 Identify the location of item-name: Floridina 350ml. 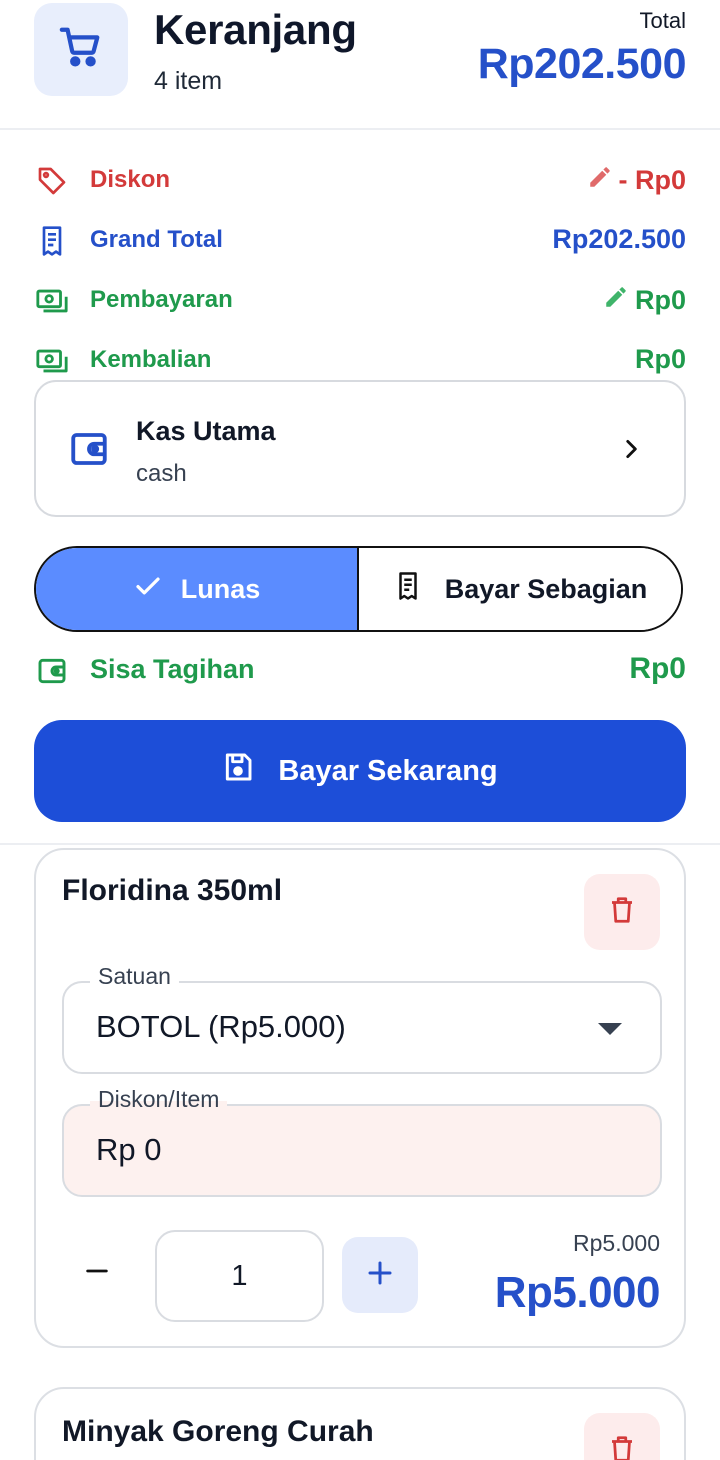
(172, 890).